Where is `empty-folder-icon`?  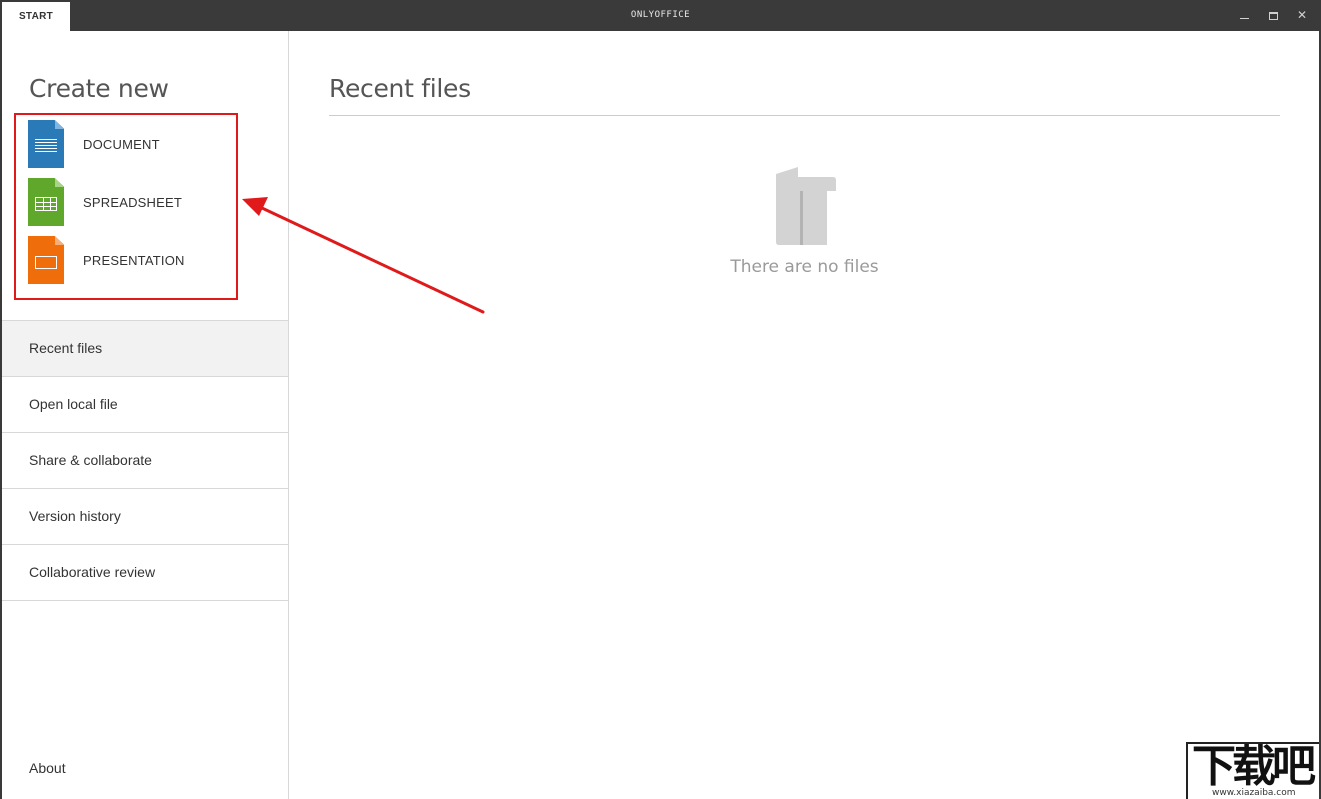 empty-folder-icon is located at coordinates (806, 206).